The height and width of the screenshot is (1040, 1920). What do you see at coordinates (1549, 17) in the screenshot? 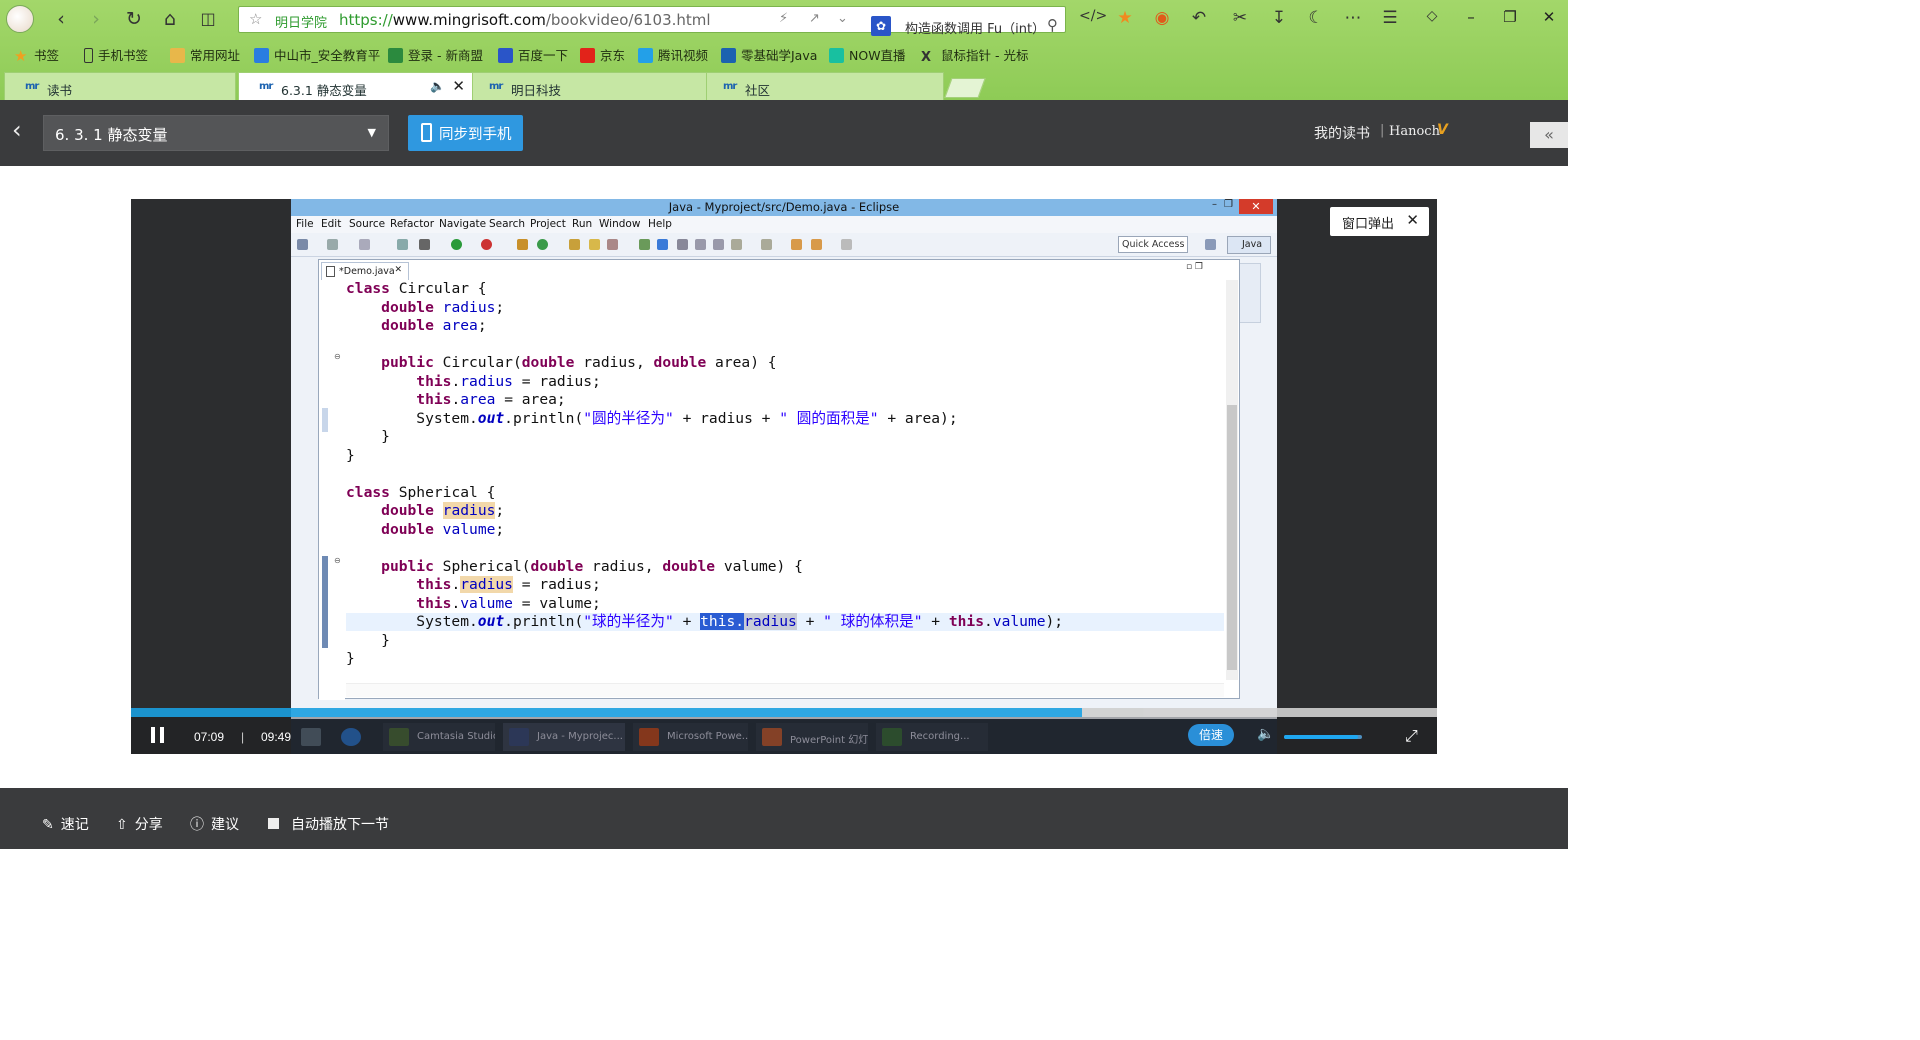
I see `close-window-icon: ✕` at bounding box center [1549, 17].